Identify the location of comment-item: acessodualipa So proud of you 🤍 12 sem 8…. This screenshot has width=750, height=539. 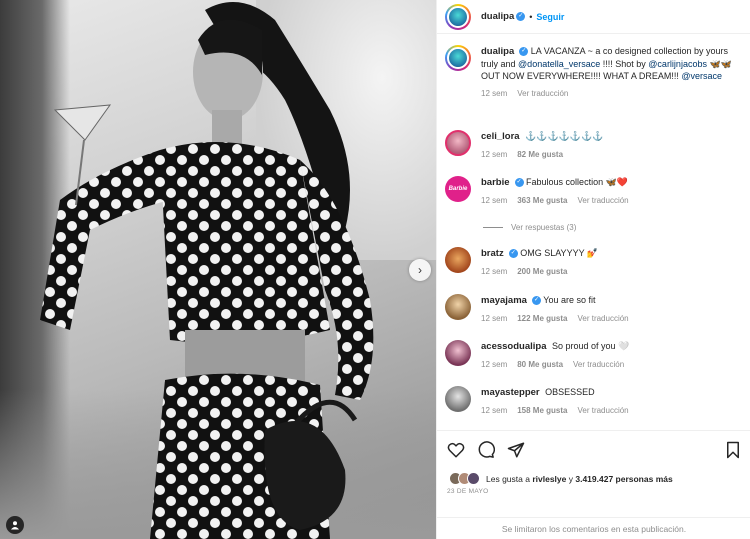
(595, 354).